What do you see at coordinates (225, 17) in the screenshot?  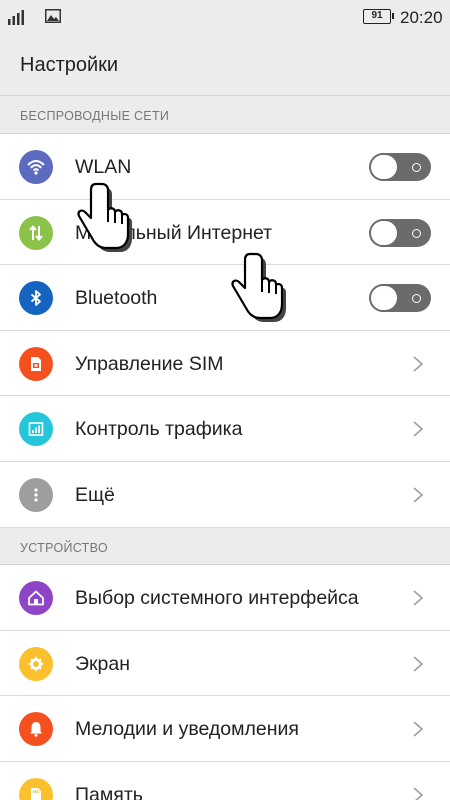 I see `status-bar: 91 20:20` at bounding box center [225, 17].